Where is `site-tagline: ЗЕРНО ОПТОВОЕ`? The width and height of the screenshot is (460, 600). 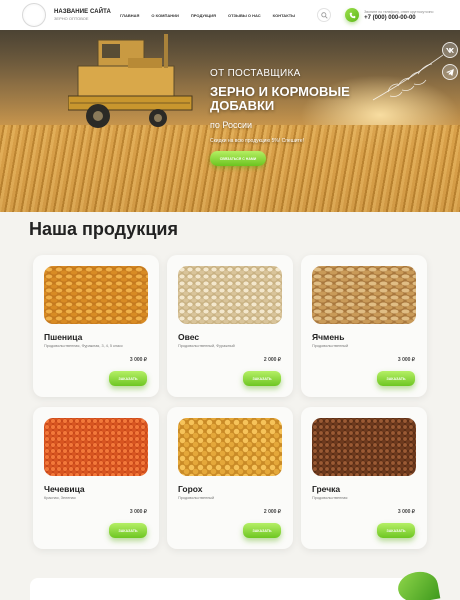
site-tagline: ЗЕРНО ОПТОВОЕ is located at coordinates (71, 18).